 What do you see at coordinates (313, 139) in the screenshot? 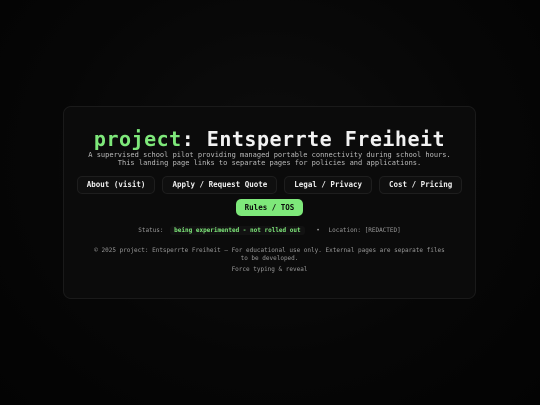
I see `title-rest: : Entsperrte Freiheit` at bounding box center [313, 139].